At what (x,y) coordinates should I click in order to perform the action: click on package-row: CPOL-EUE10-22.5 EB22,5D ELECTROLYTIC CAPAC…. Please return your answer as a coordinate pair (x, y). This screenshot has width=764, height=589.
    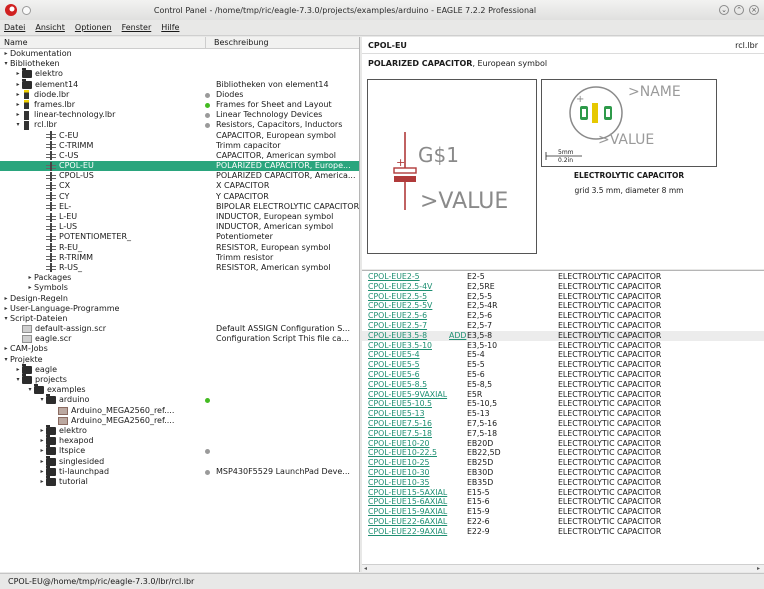
    Looking at the image, I should click on (563, 453).